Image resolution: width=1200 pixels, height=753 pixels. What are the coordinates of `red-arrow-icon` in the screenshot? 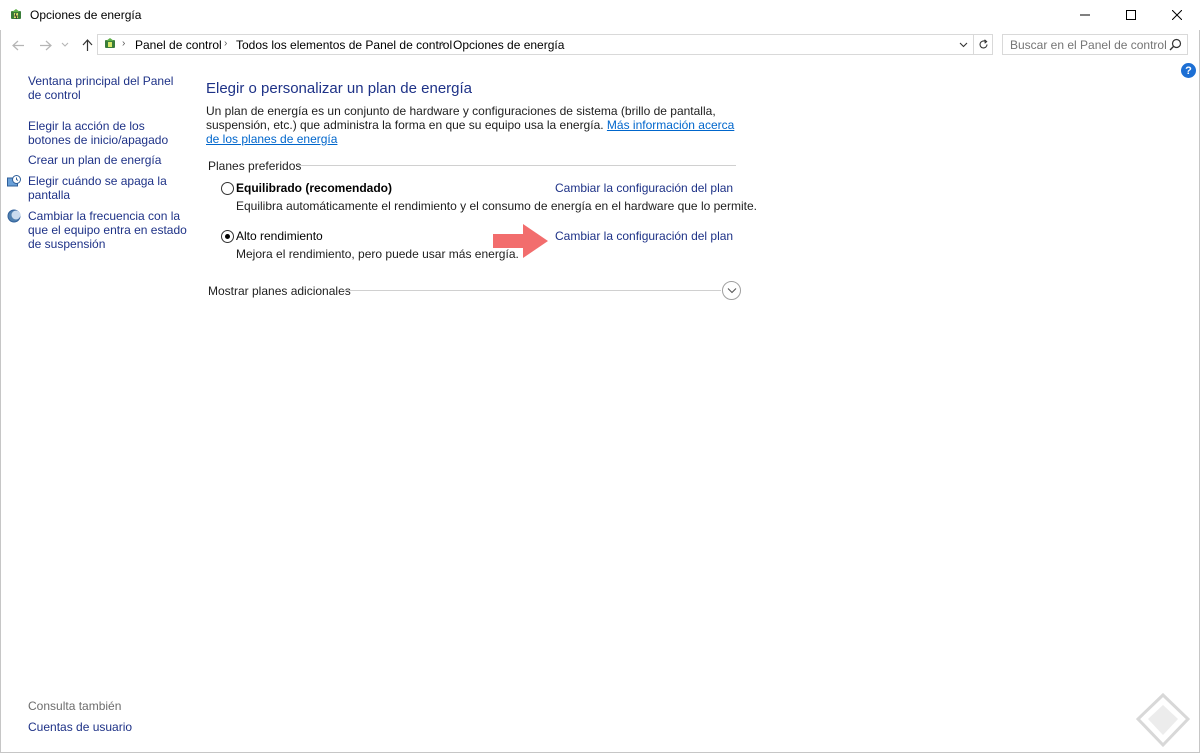 It's located at (520, 241).